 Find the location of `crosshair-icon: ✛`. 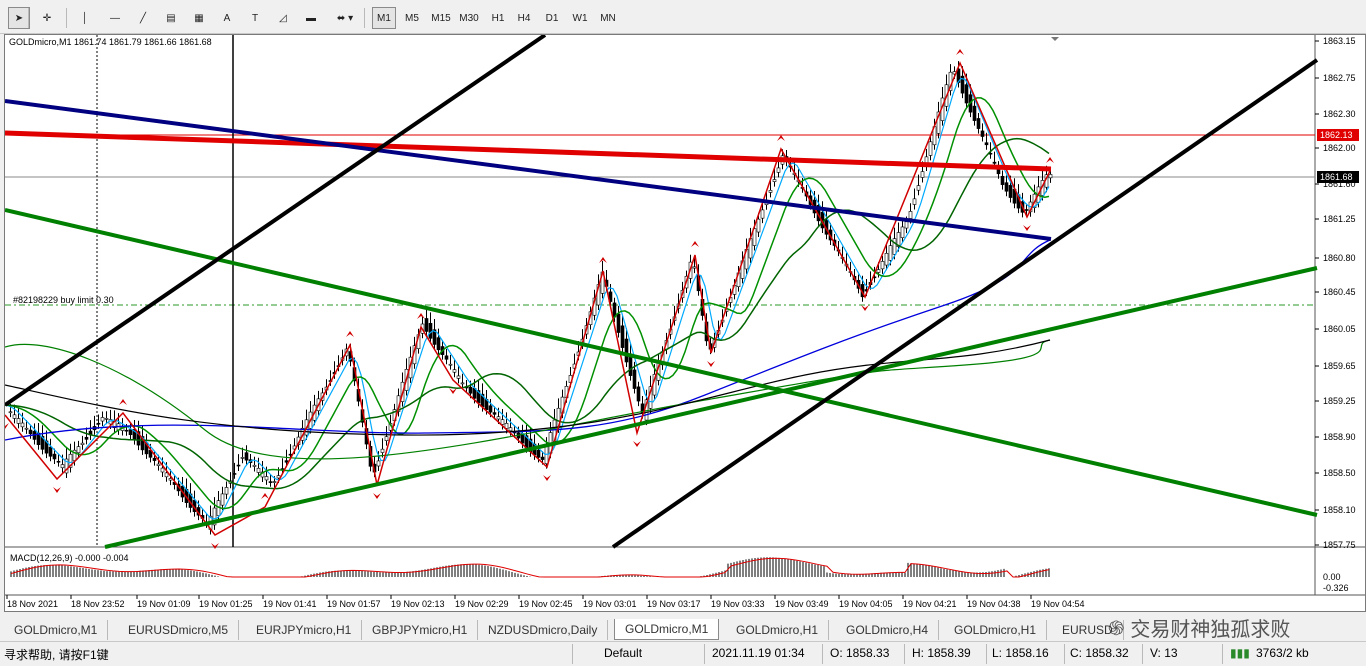

crosshair-icon: ✛ is located at coordinates (47, 18).